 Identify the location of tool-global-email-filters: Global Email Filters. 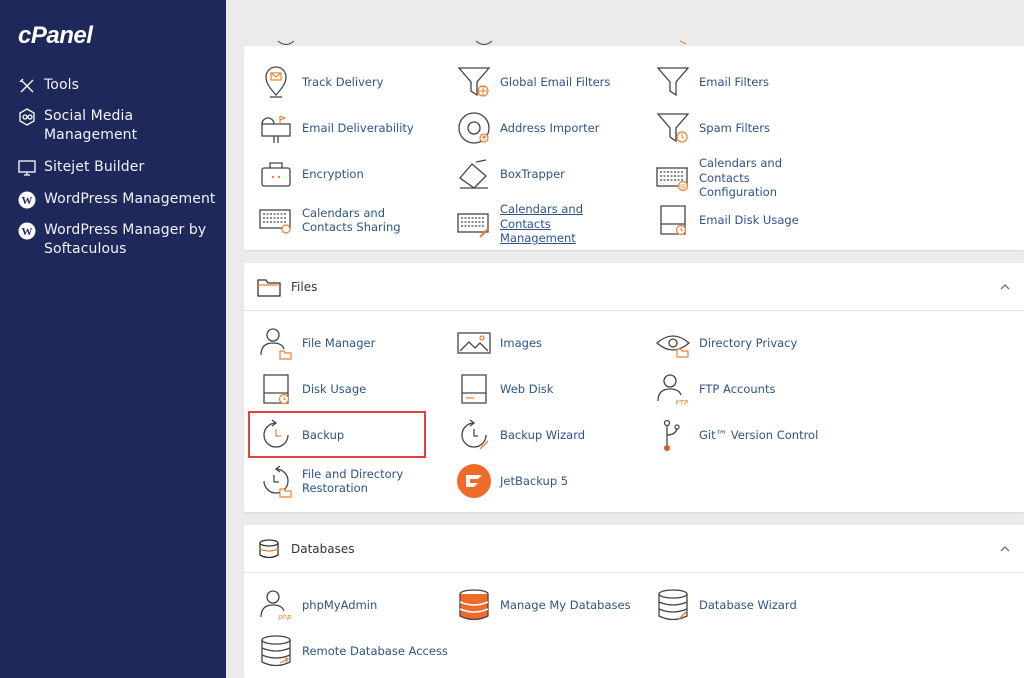
(533, 82).